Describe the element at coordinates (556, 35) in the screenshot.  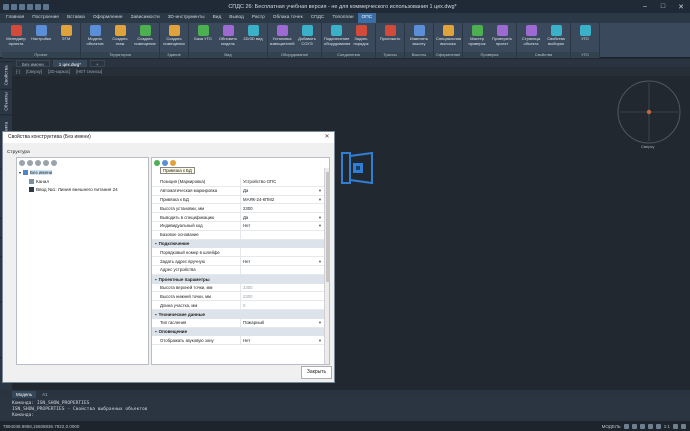
I see `ribbon-button: Свойства выборки` at that location.